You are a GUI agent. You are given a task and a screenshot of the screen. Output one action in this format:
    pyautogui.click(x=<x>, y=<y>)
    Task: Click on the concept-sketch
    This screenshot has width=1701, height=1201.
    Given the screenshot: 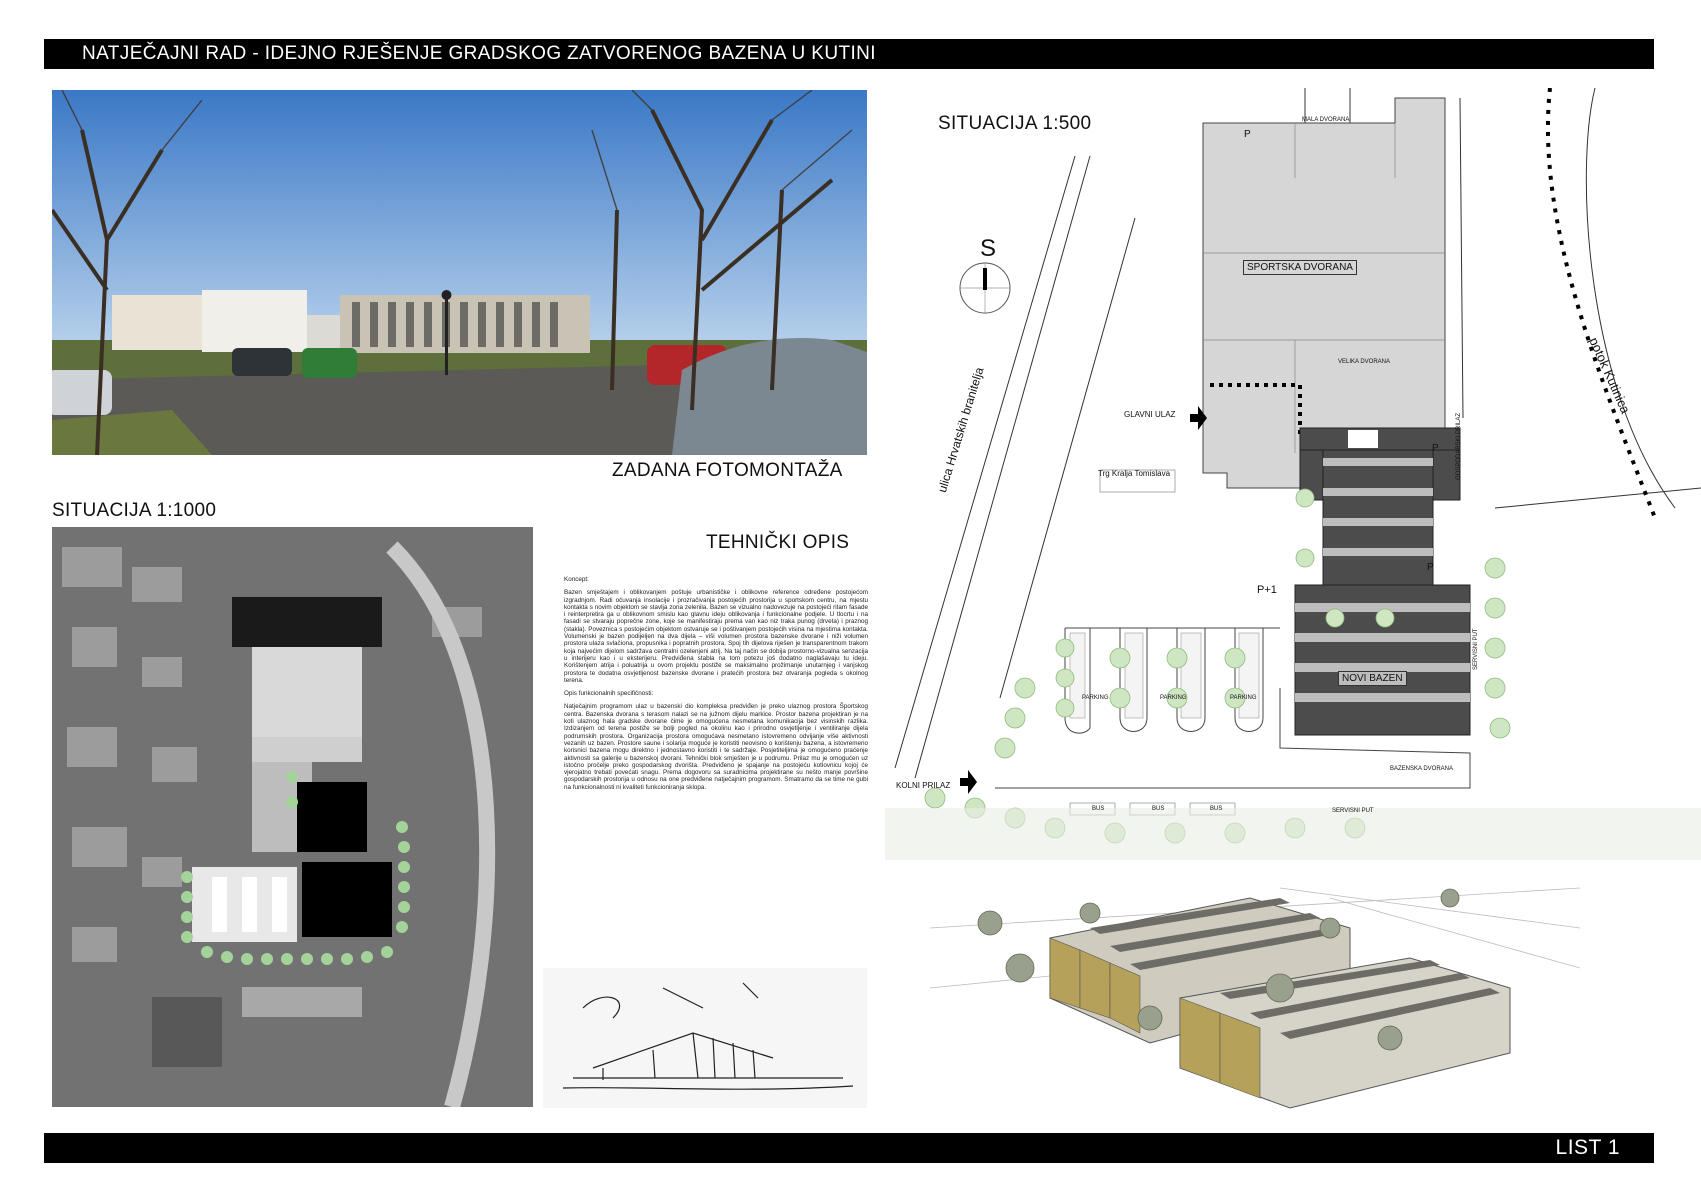 What is the action you would take?
    pyautogui.click(x=705, y=1038)
    